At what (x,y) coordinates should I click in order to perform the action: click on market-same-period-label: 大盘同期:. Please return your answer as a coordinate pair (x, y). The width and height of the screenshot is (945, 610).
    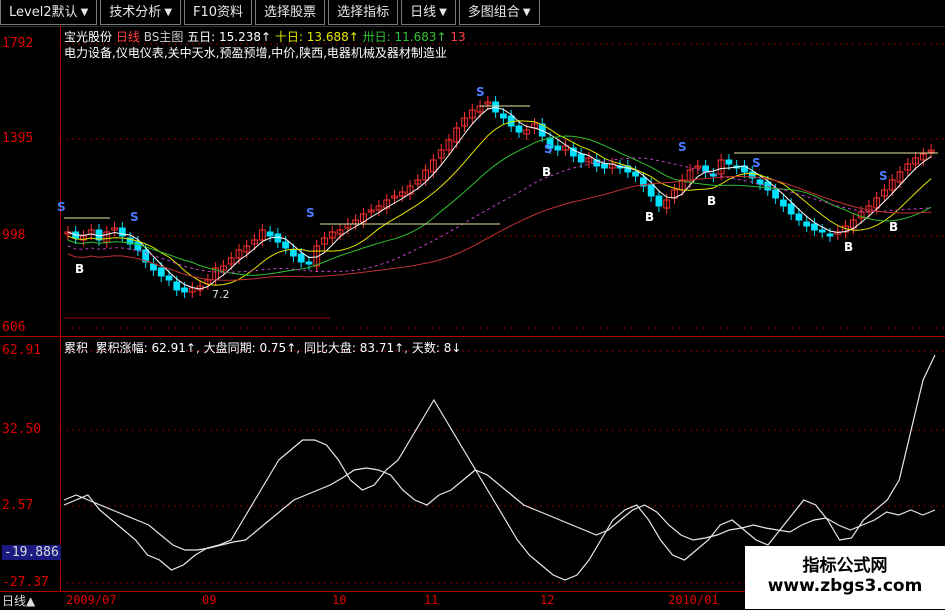
    Looking at the image, I should click on (229, 348).